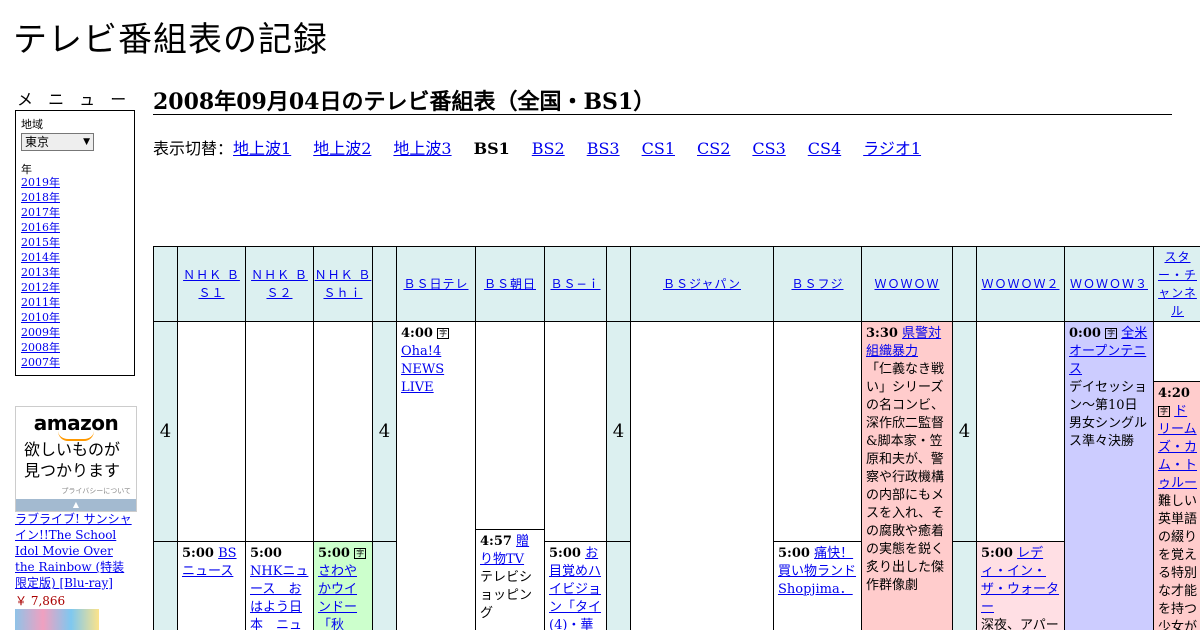  Describe the element at coordinates (337, 597) in the screenshot. I see `program-title-link: さわやかウインドー「秋` at that location.